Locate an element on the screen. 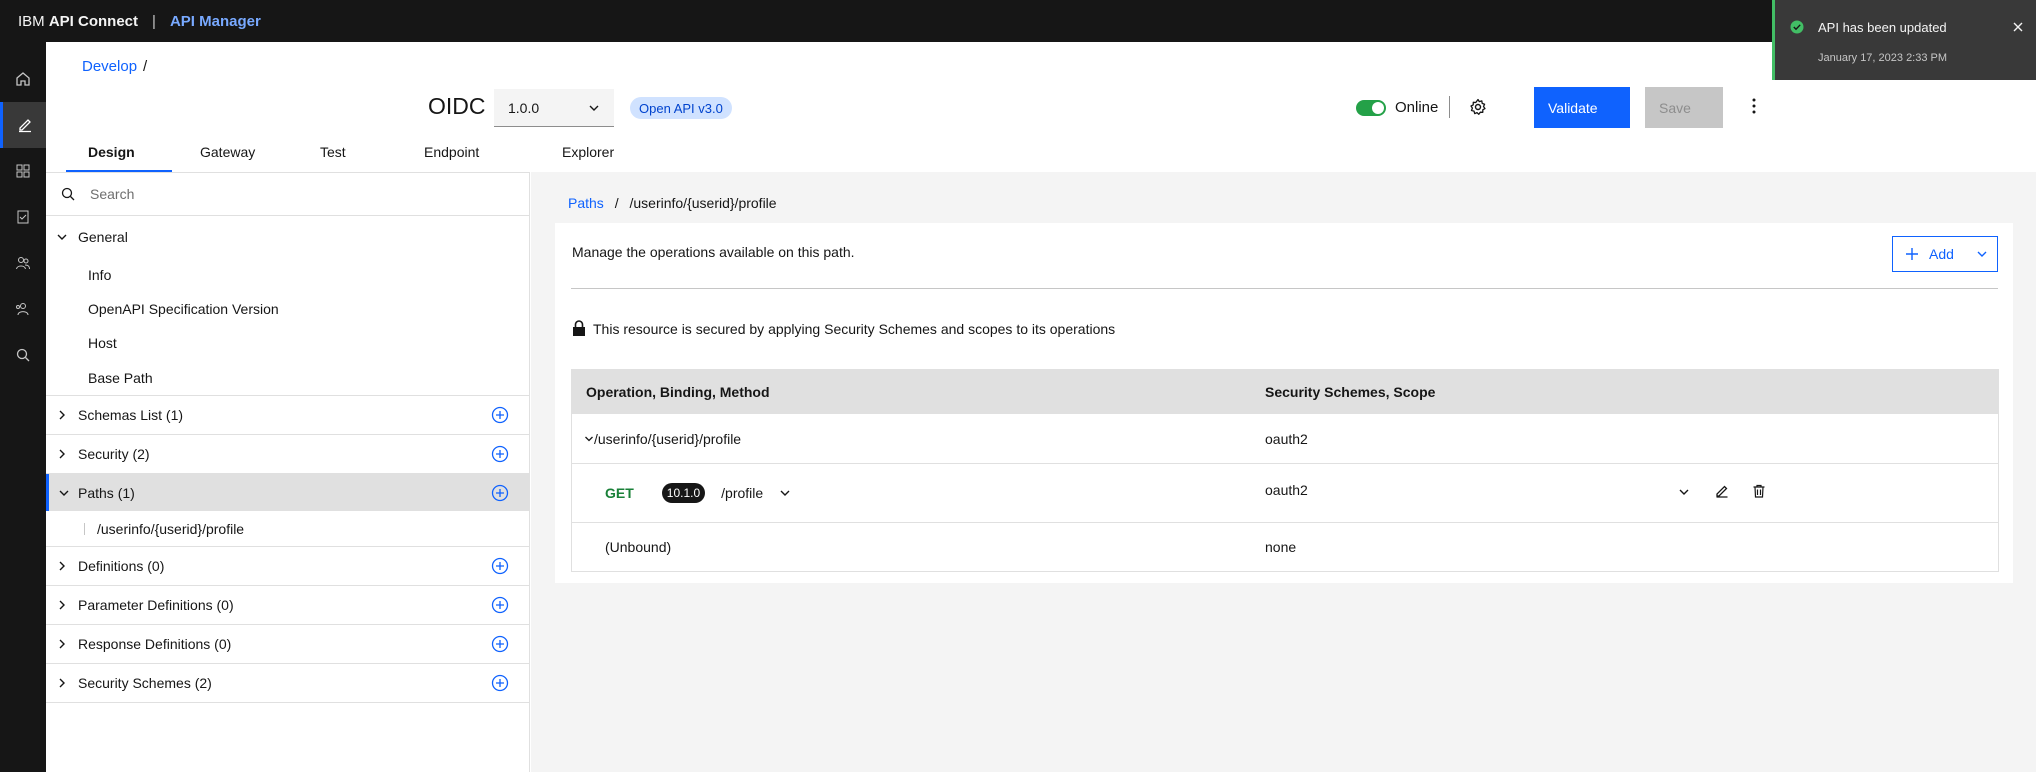 Image resolution: width=2036 pixels, height=772 pixels. version-pill: 10.1.0 is located at coordinates (683, 493).